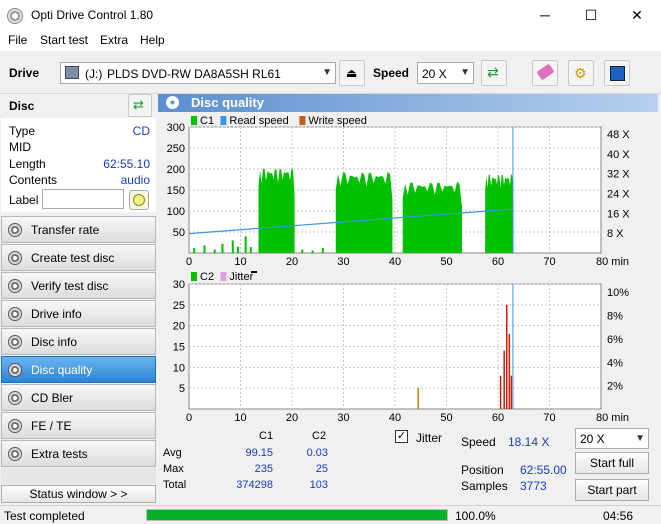  I want to click on chevron-down-icon: ▼, so click(640, 438).